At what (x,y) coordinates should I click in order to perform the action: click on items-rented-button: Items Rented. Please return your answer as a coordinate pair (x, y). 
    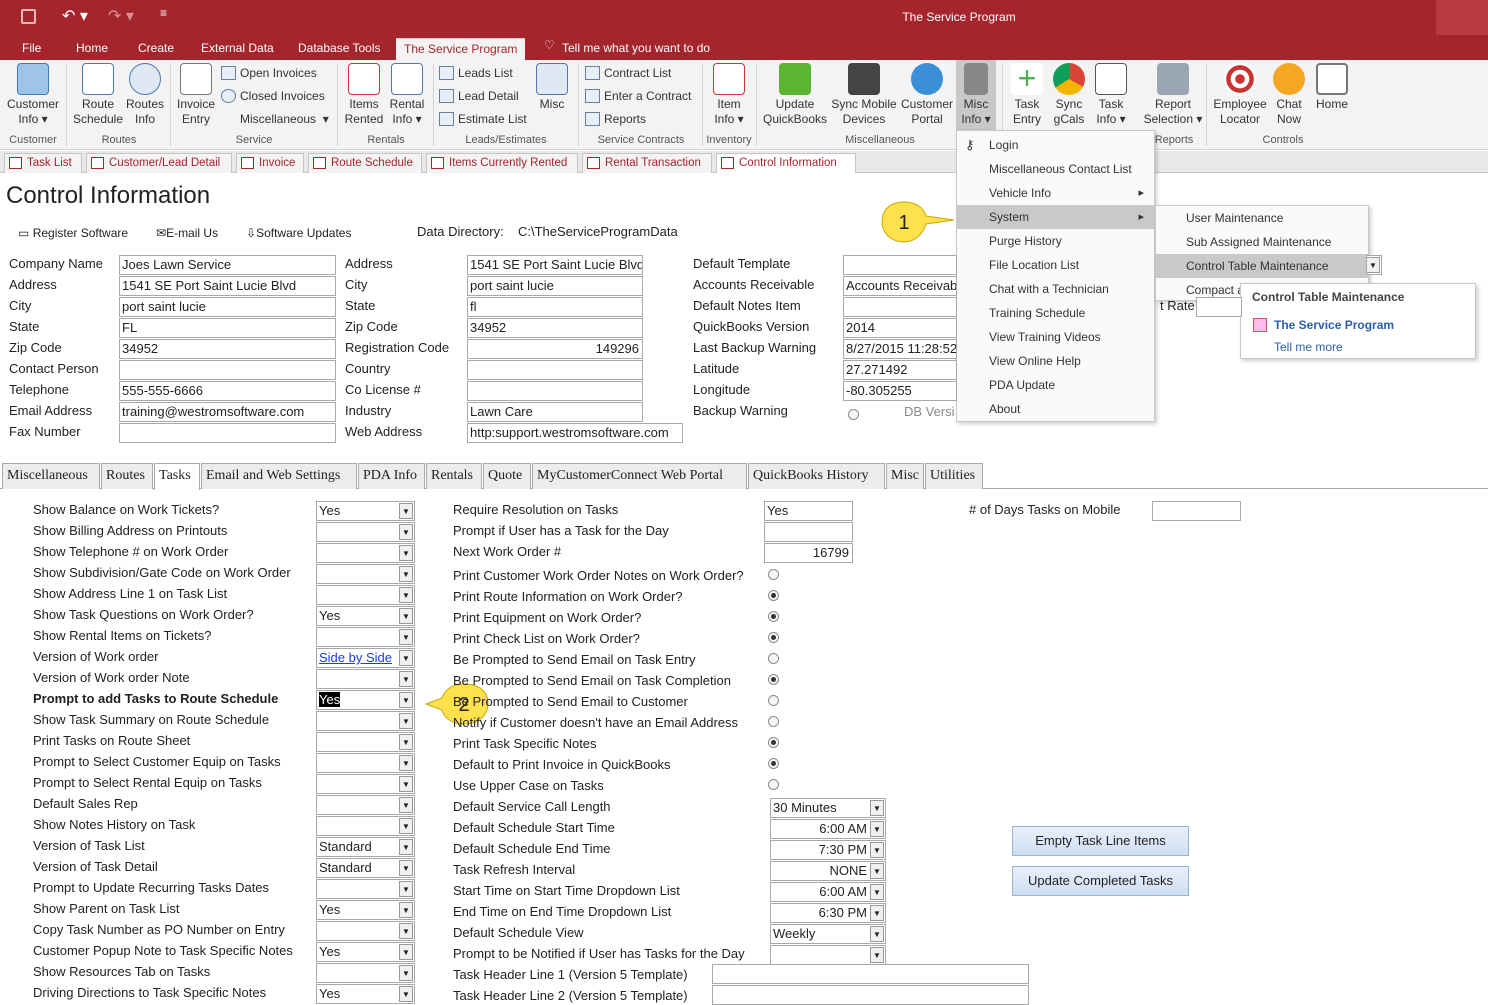
    Looking at the image, I should click on (364, 93).